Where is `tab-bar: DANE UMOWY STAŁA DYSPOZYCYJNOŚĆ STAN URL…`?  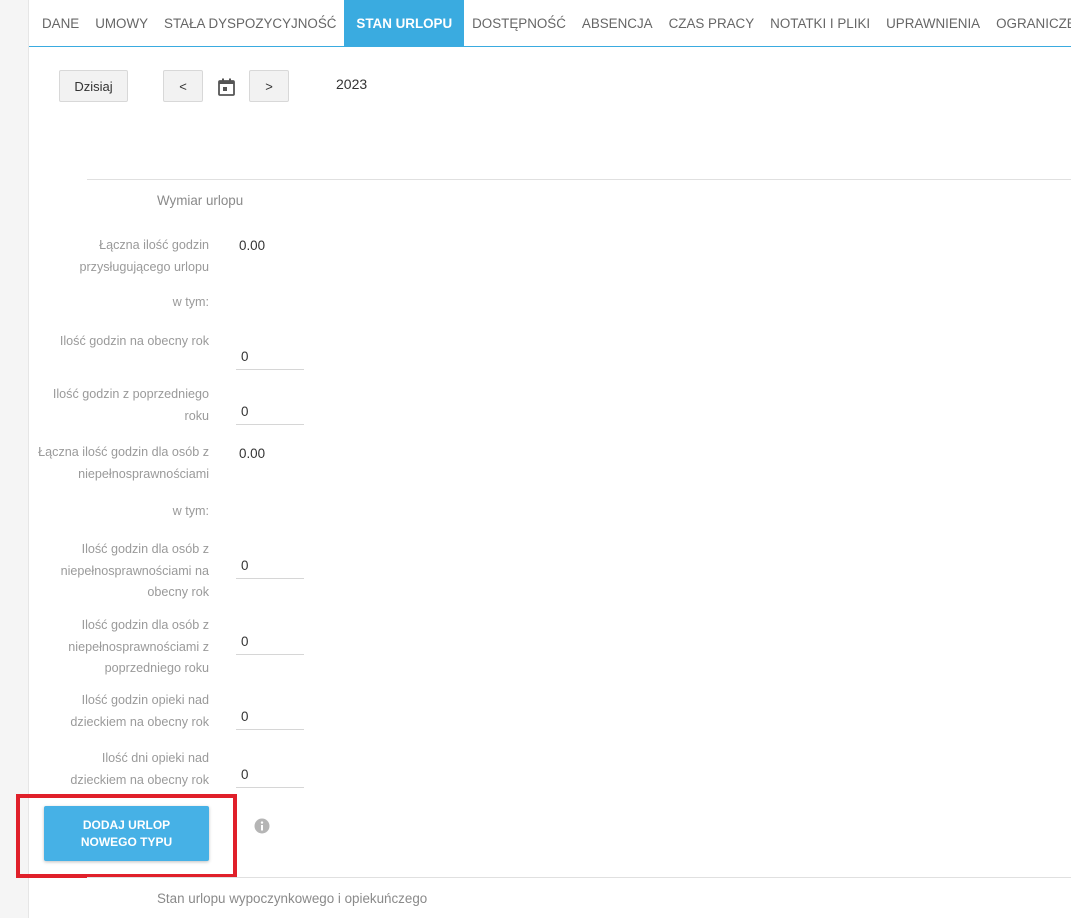
tab-bar: DANE UMOWY STAŁA DYSPOZYCYJNOŚĆ STAN URL… is located at coordinates (550, 23).